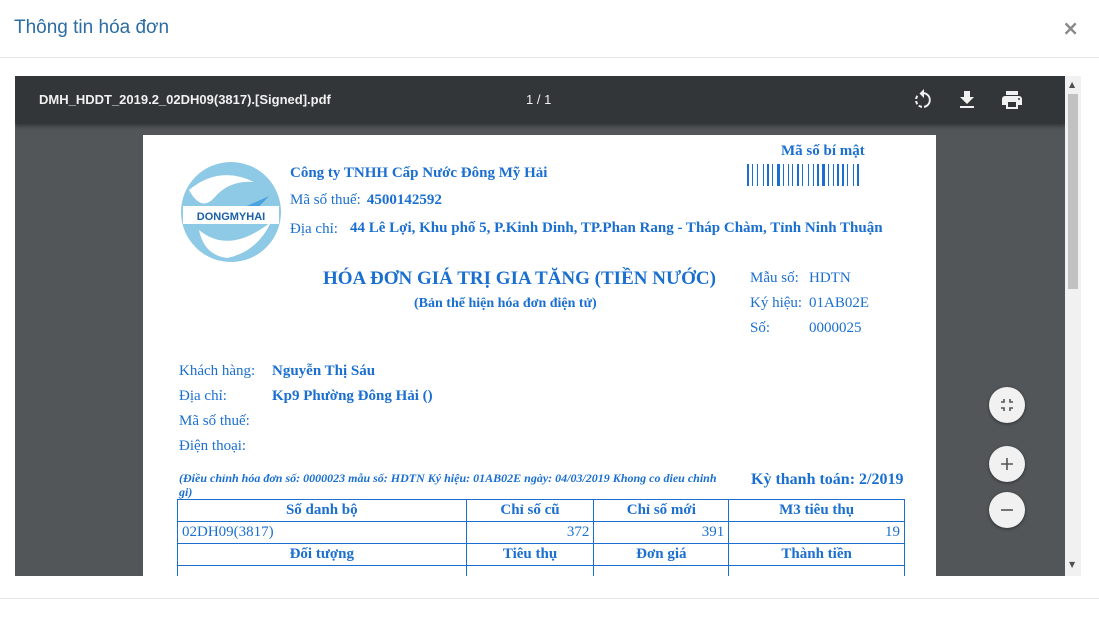 The height and width of the screenshot is (632, 1099). I want to click on table-header-cell: Tiêu thụ, so click(530, 554).